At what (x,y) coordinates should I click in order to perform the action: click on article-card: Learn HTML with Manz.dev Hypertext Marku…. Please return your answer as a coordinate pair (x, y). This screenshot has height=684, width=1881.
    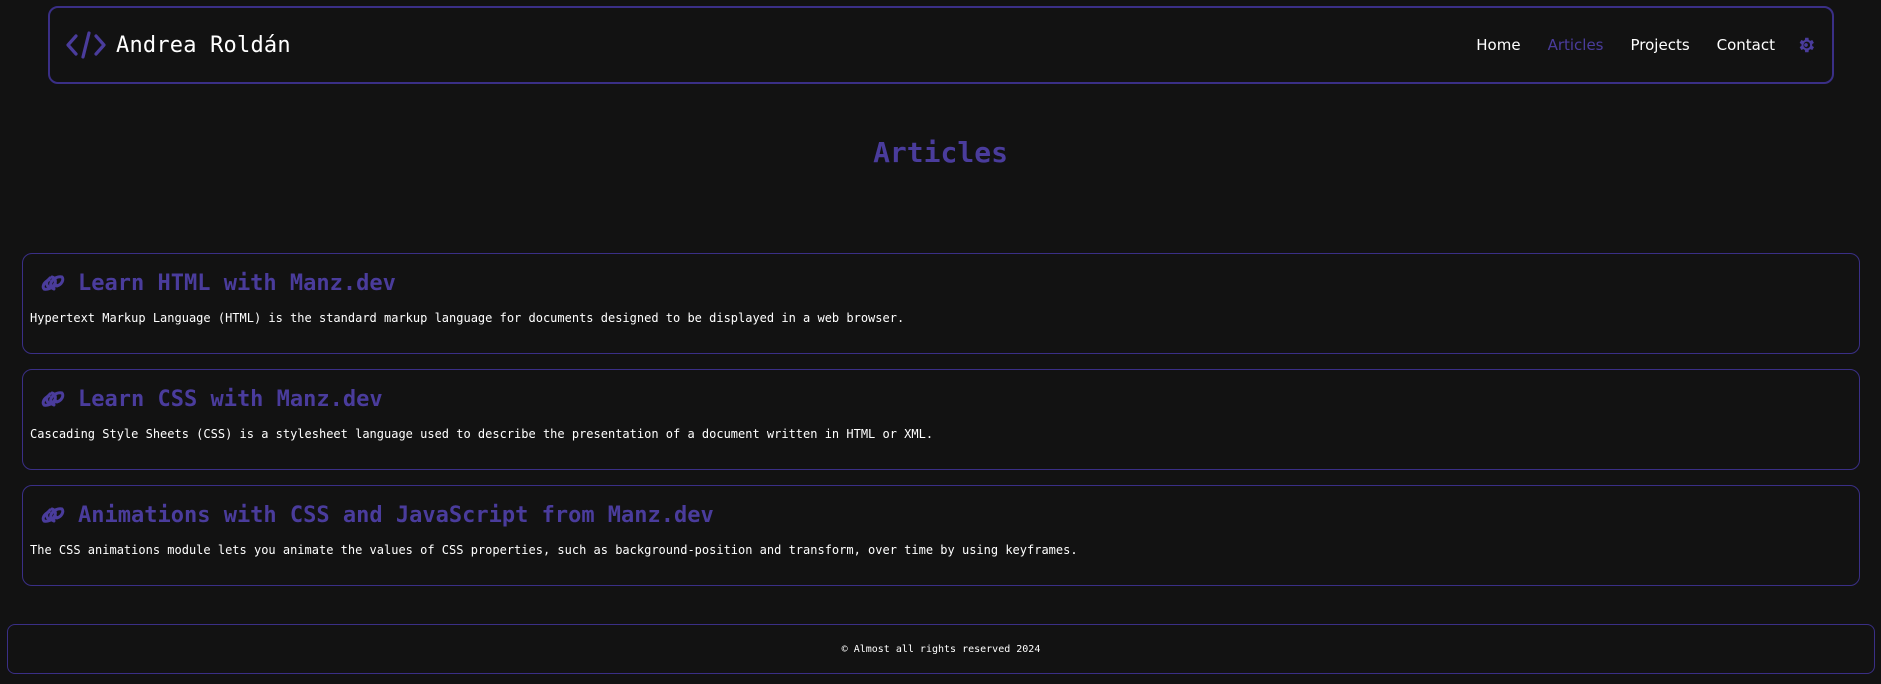
    Looking at the image, I should click on (941, 303).